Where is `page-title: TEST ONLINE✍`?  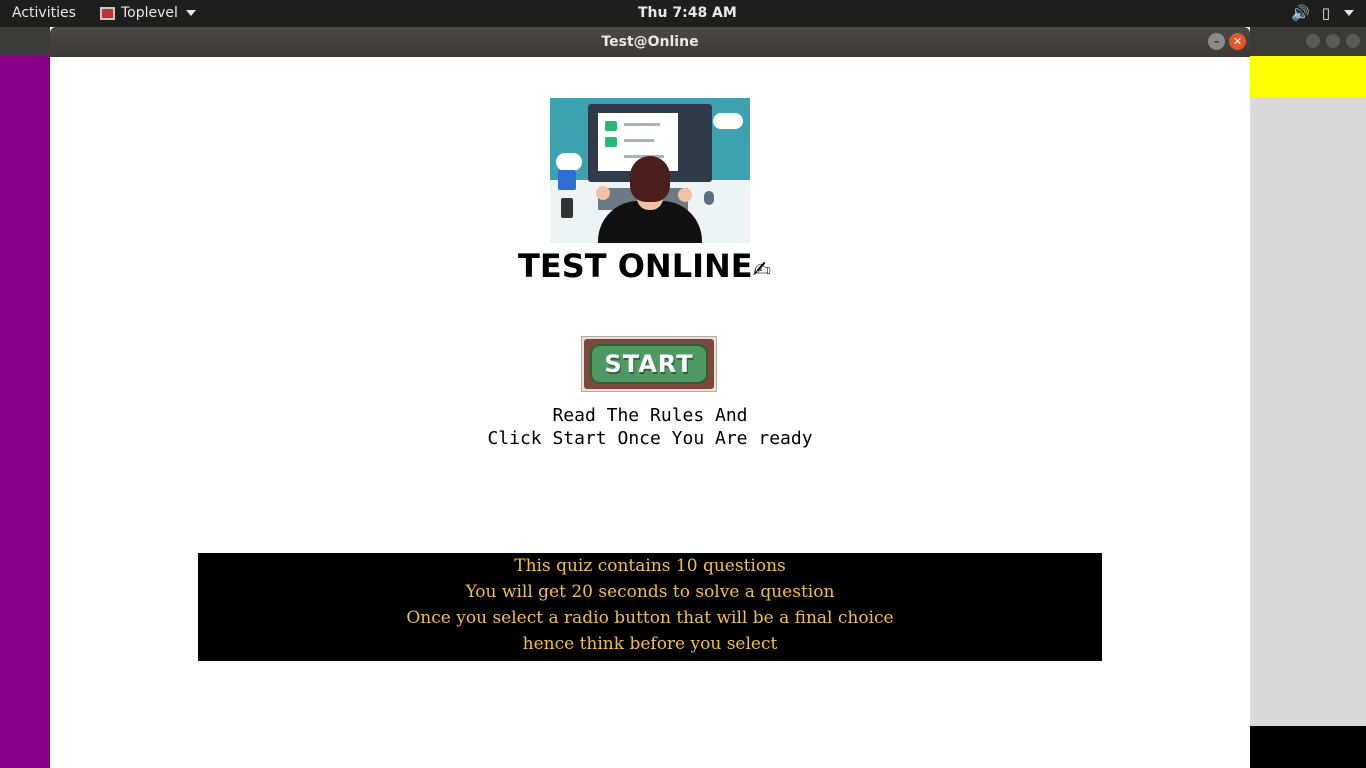 page-title: TEST ONLINE✍ is located at coordinates (650, 267).